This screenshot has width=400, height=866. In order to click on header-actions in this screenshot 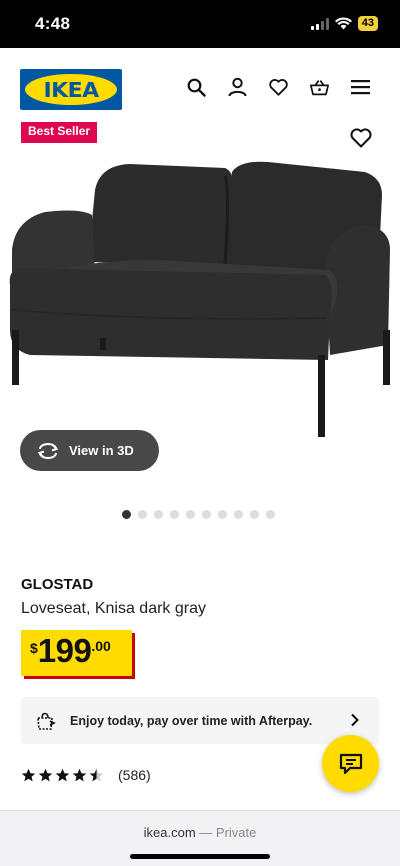, I will do `click(278, 87)`.